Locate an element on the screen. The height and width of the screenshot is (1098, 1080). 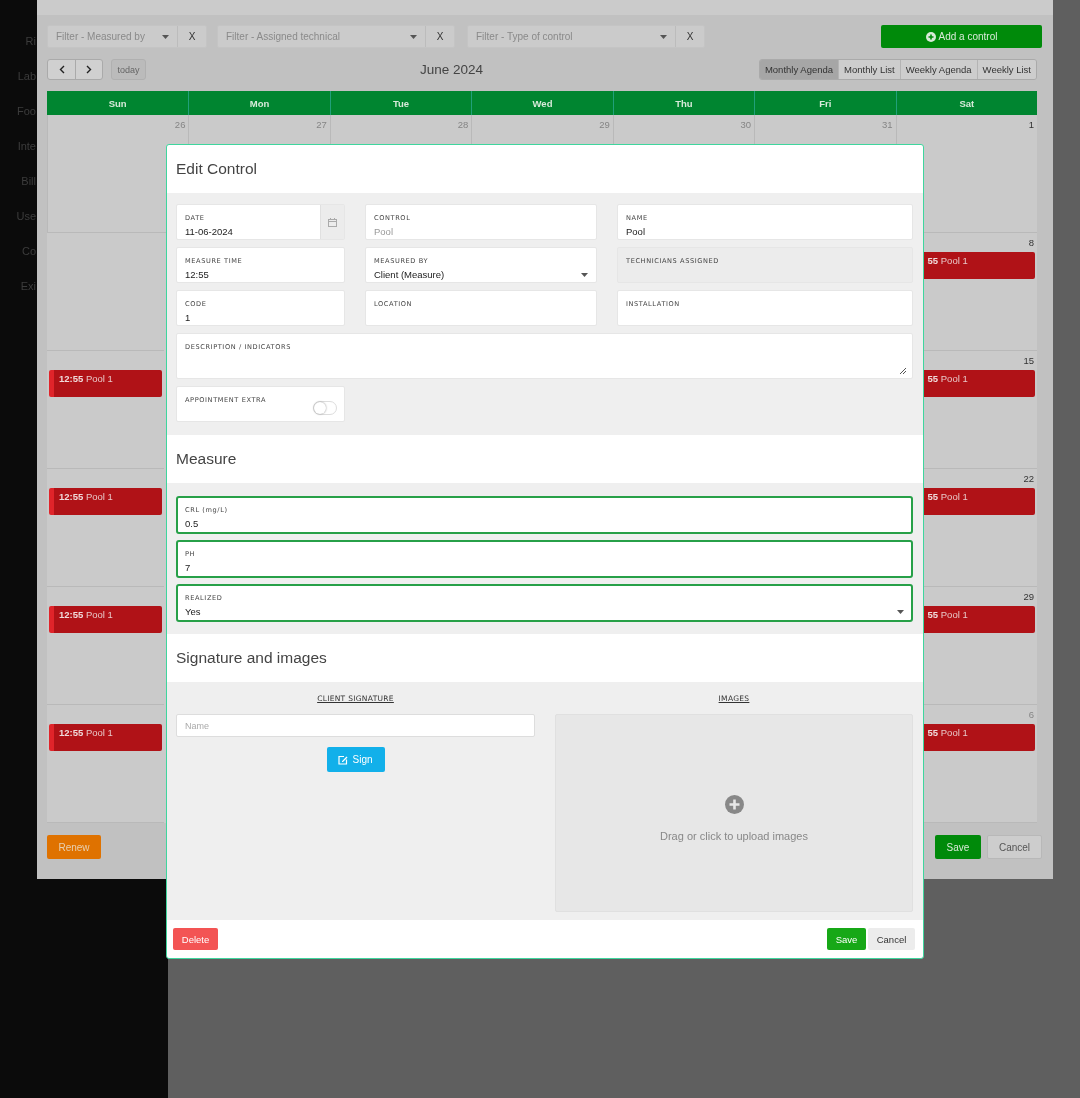
section-title: Signature and images is located at coordinates (251, 658).